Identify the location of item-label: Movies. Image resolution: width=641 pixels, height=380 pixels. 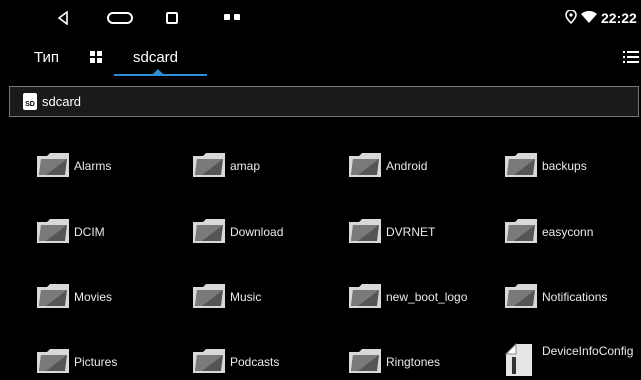
(93, 297).